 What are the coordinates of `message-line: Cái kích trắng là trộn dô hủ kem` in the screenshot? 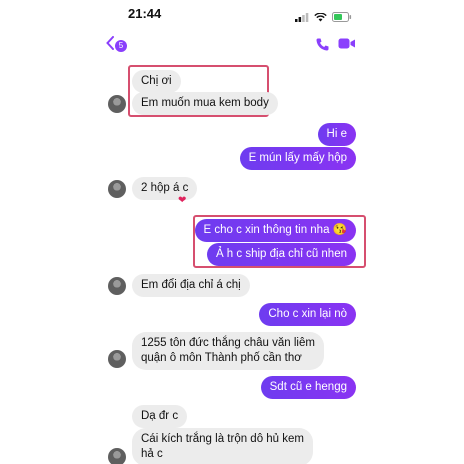 It's located at (222, 439).